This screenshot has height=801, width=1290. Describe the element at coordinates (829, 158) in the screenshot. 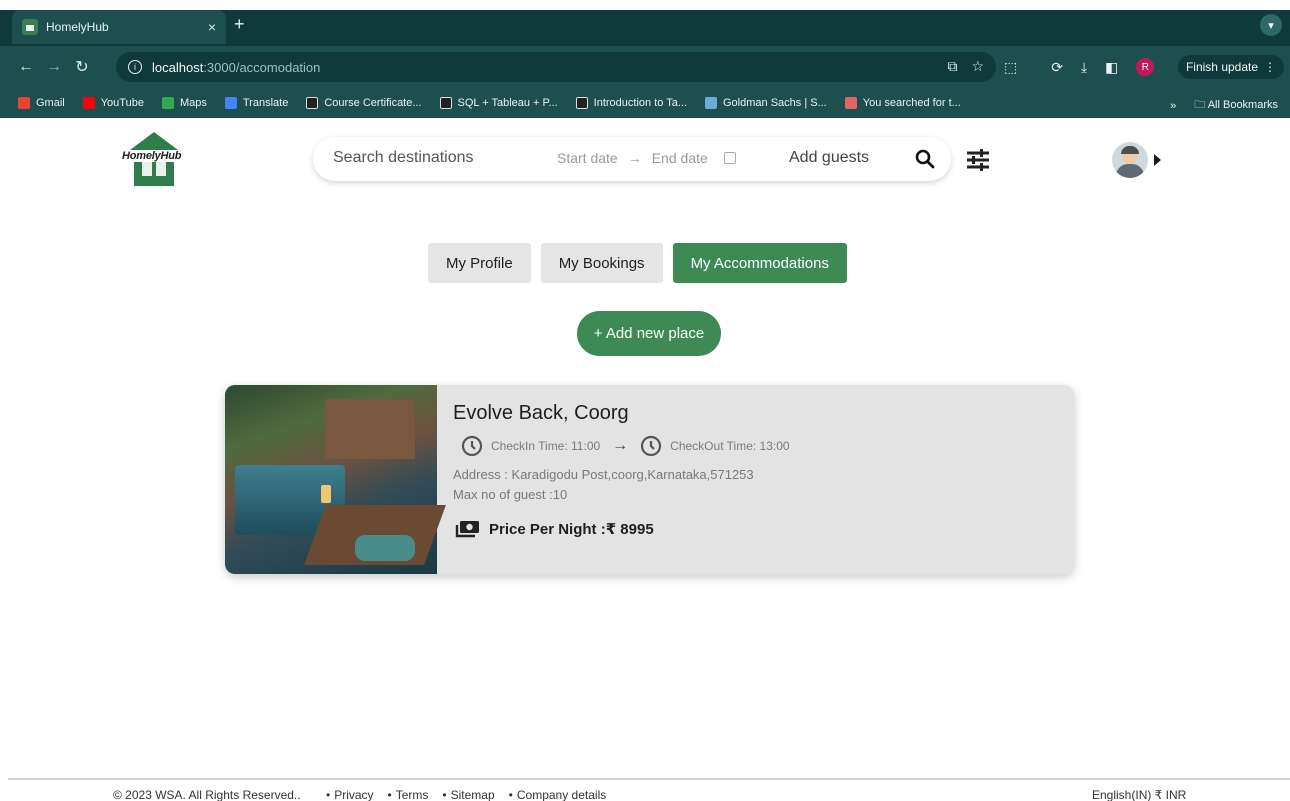

I see `add-guests-field: Add guests` at that location.